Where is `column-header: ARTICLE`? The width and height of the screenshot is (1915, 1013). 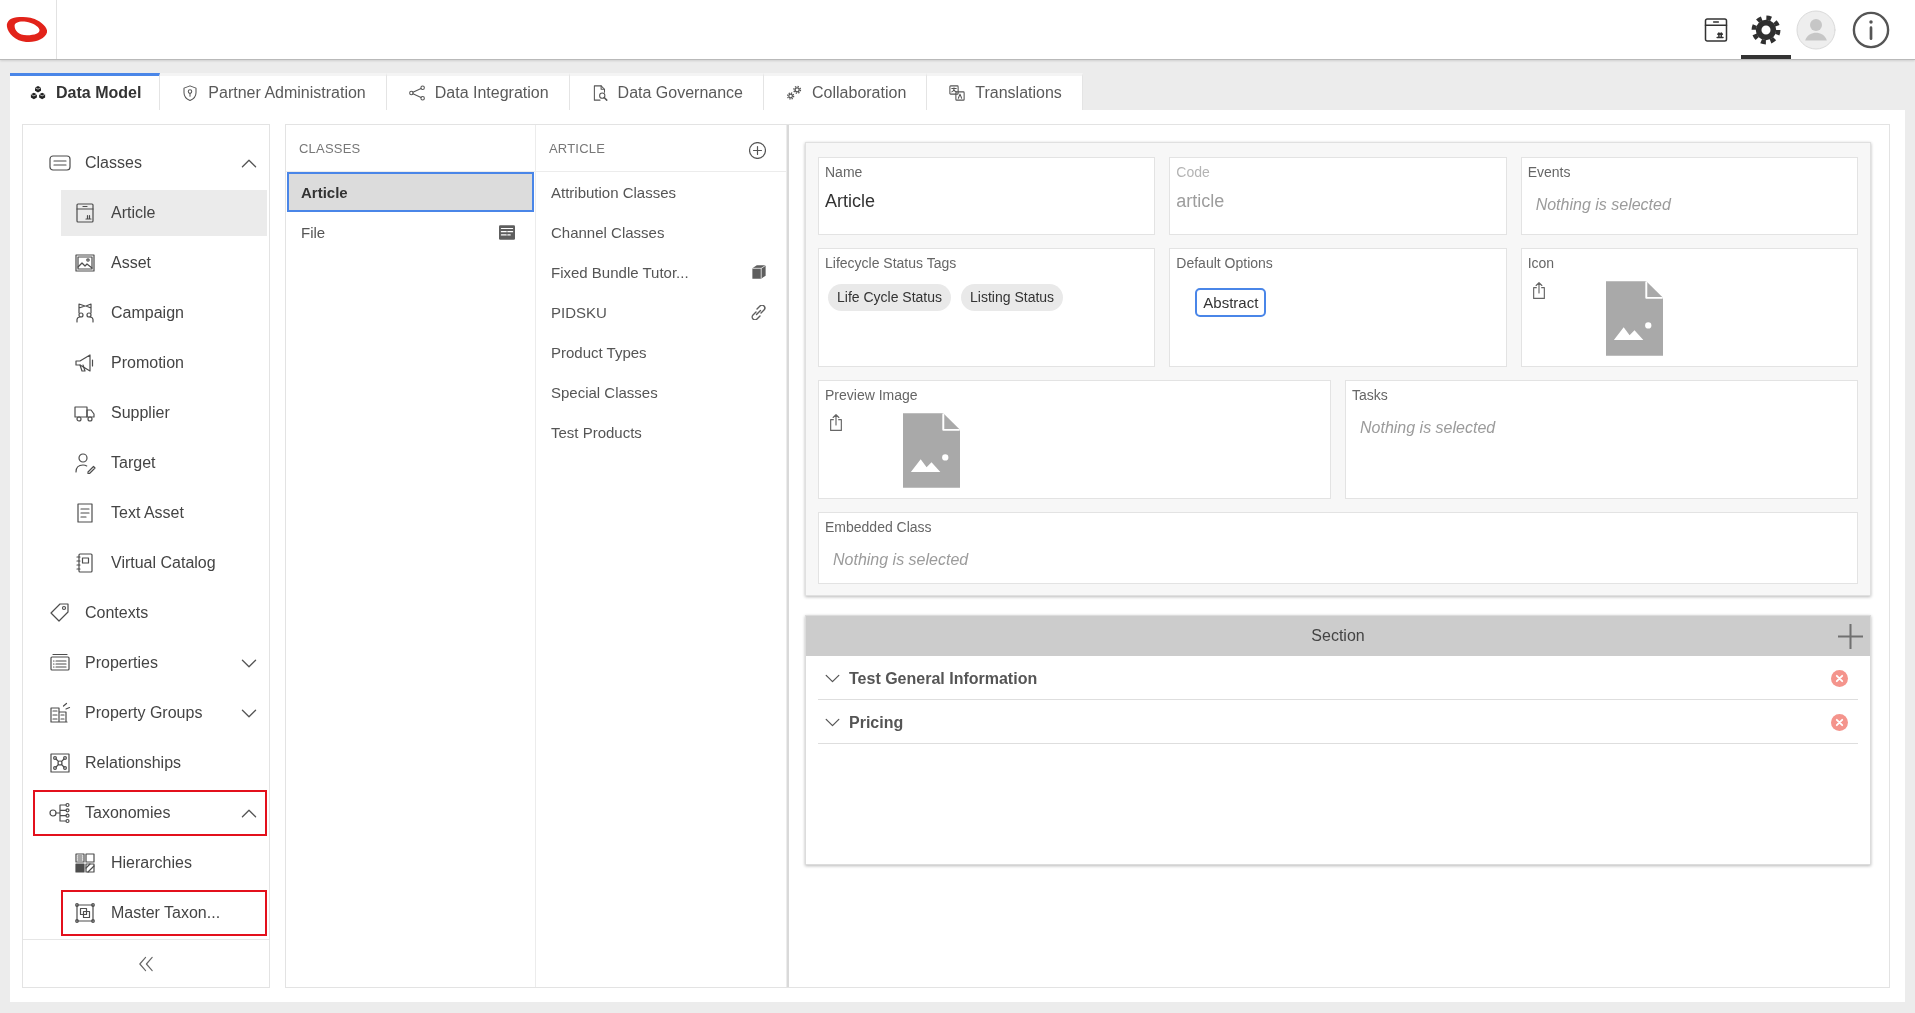
column-header: ARTICLE is located at coordinates (577, 148).